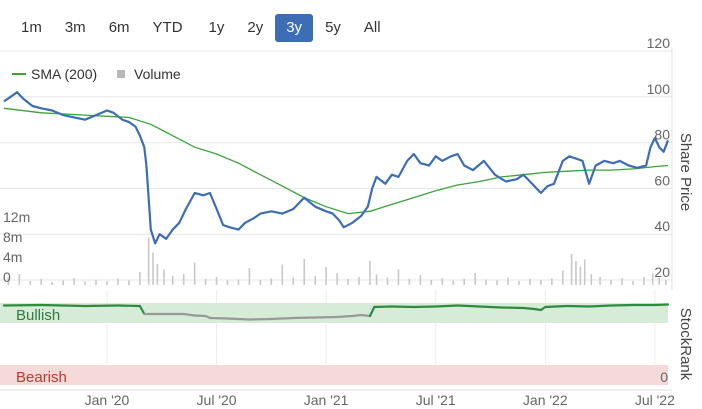 The image size is (702, 409). Describe the element at coordinates (12, 237) in the screenshot. I see `volume-tick-label: 8m` at that location.